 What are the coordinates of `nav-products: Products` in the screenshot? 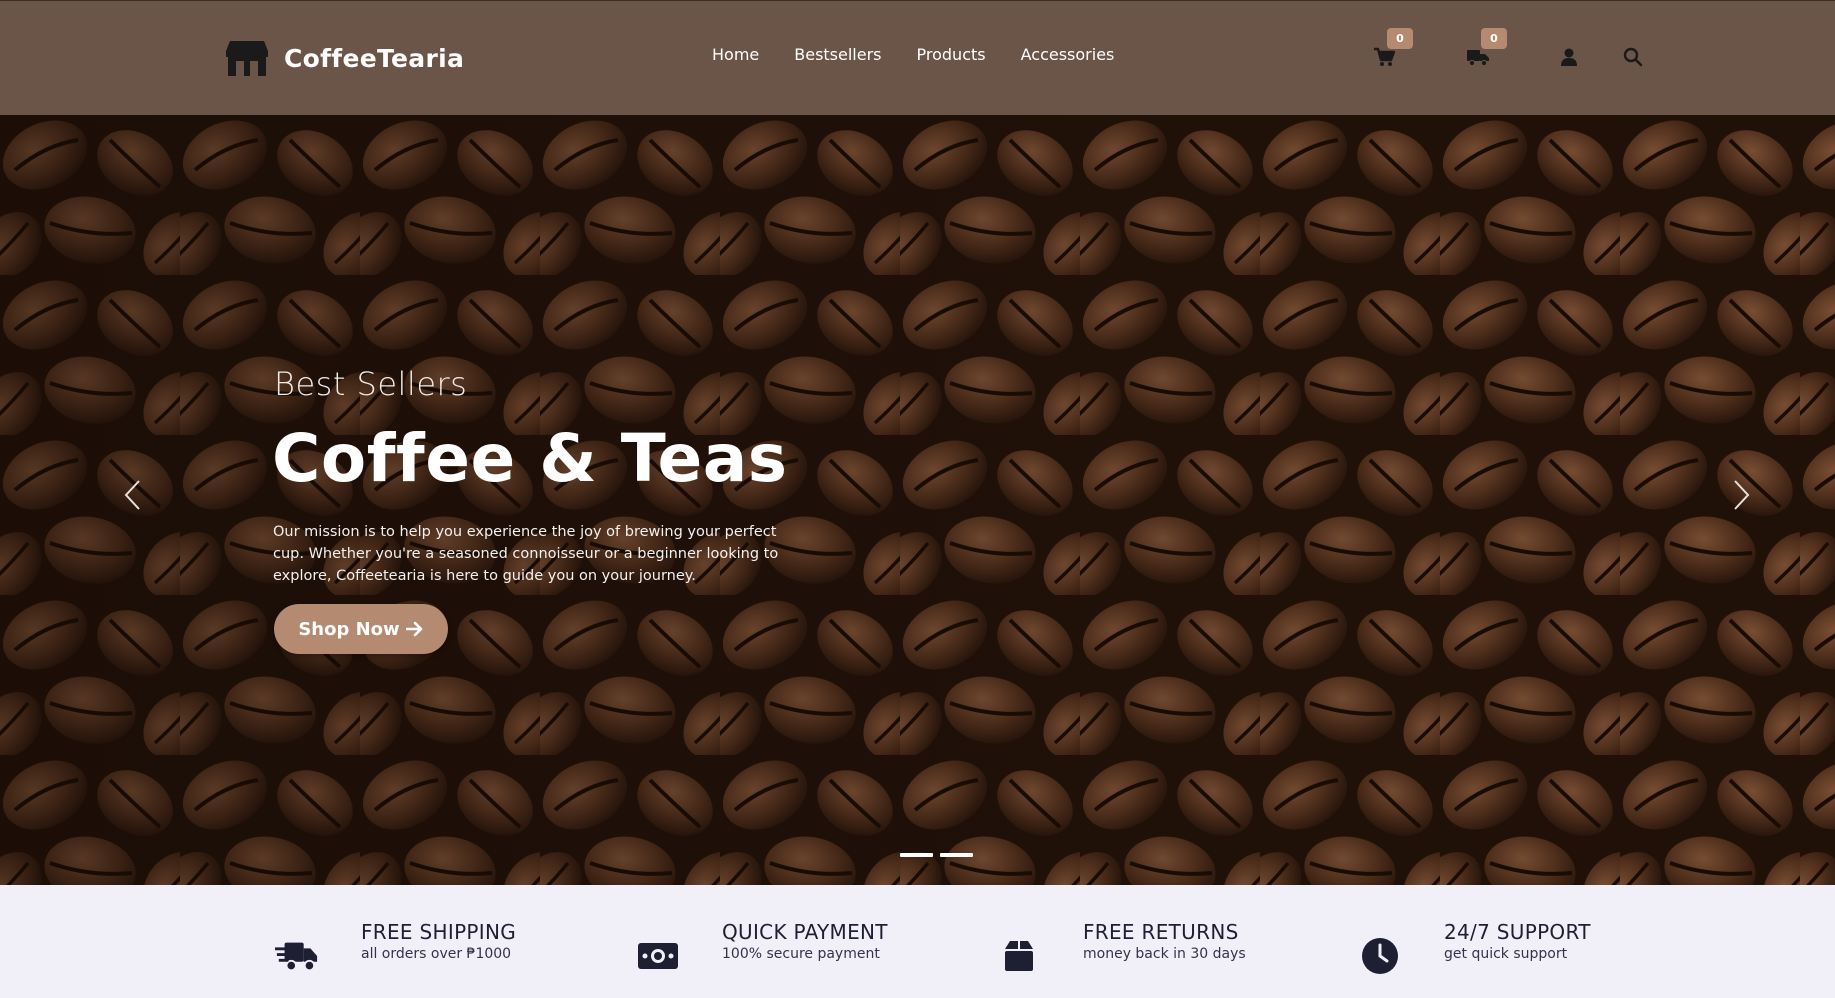 It's located at (951, 54).